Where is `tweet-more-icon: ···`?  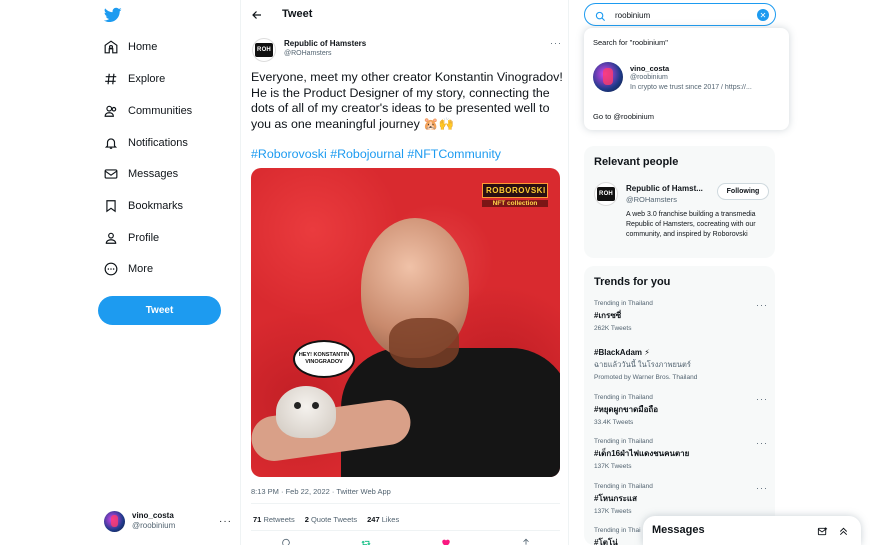 tweet-more-icon: ··· is located at coordinates (556, 43).